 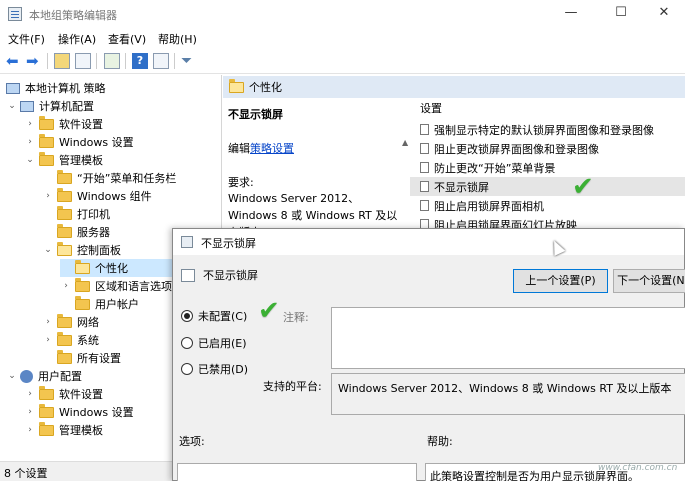 I want to click on close-button: ✕, so click(x=663, y=14).